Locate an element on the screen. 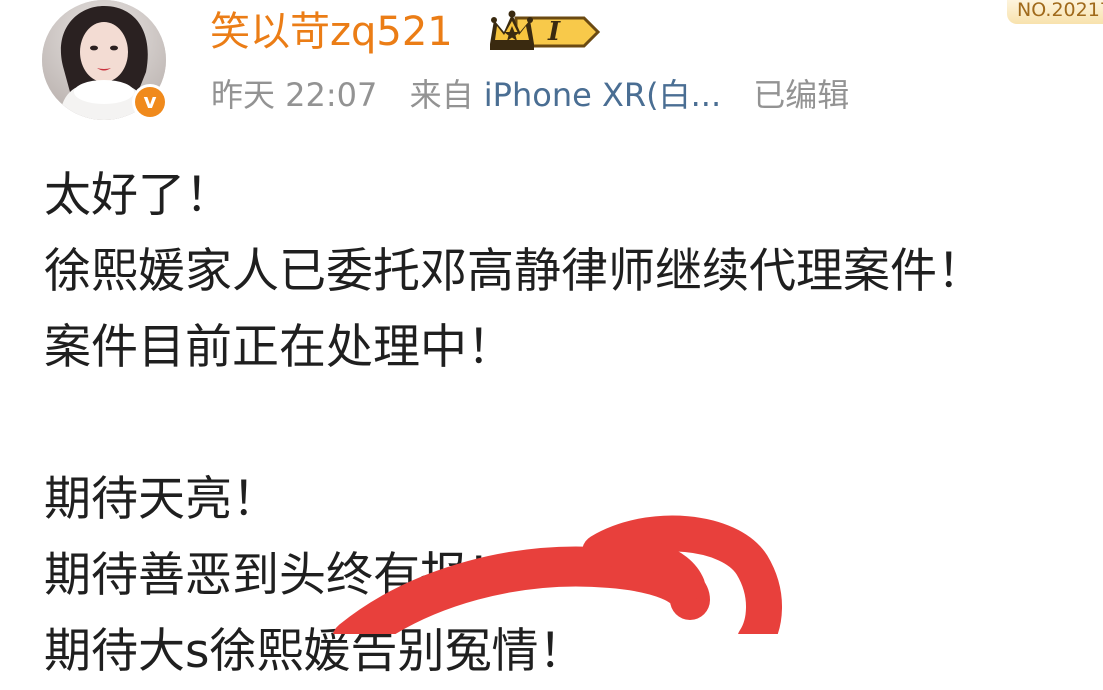  edited-label: 已编辑 is located at coordinates (801, 95).